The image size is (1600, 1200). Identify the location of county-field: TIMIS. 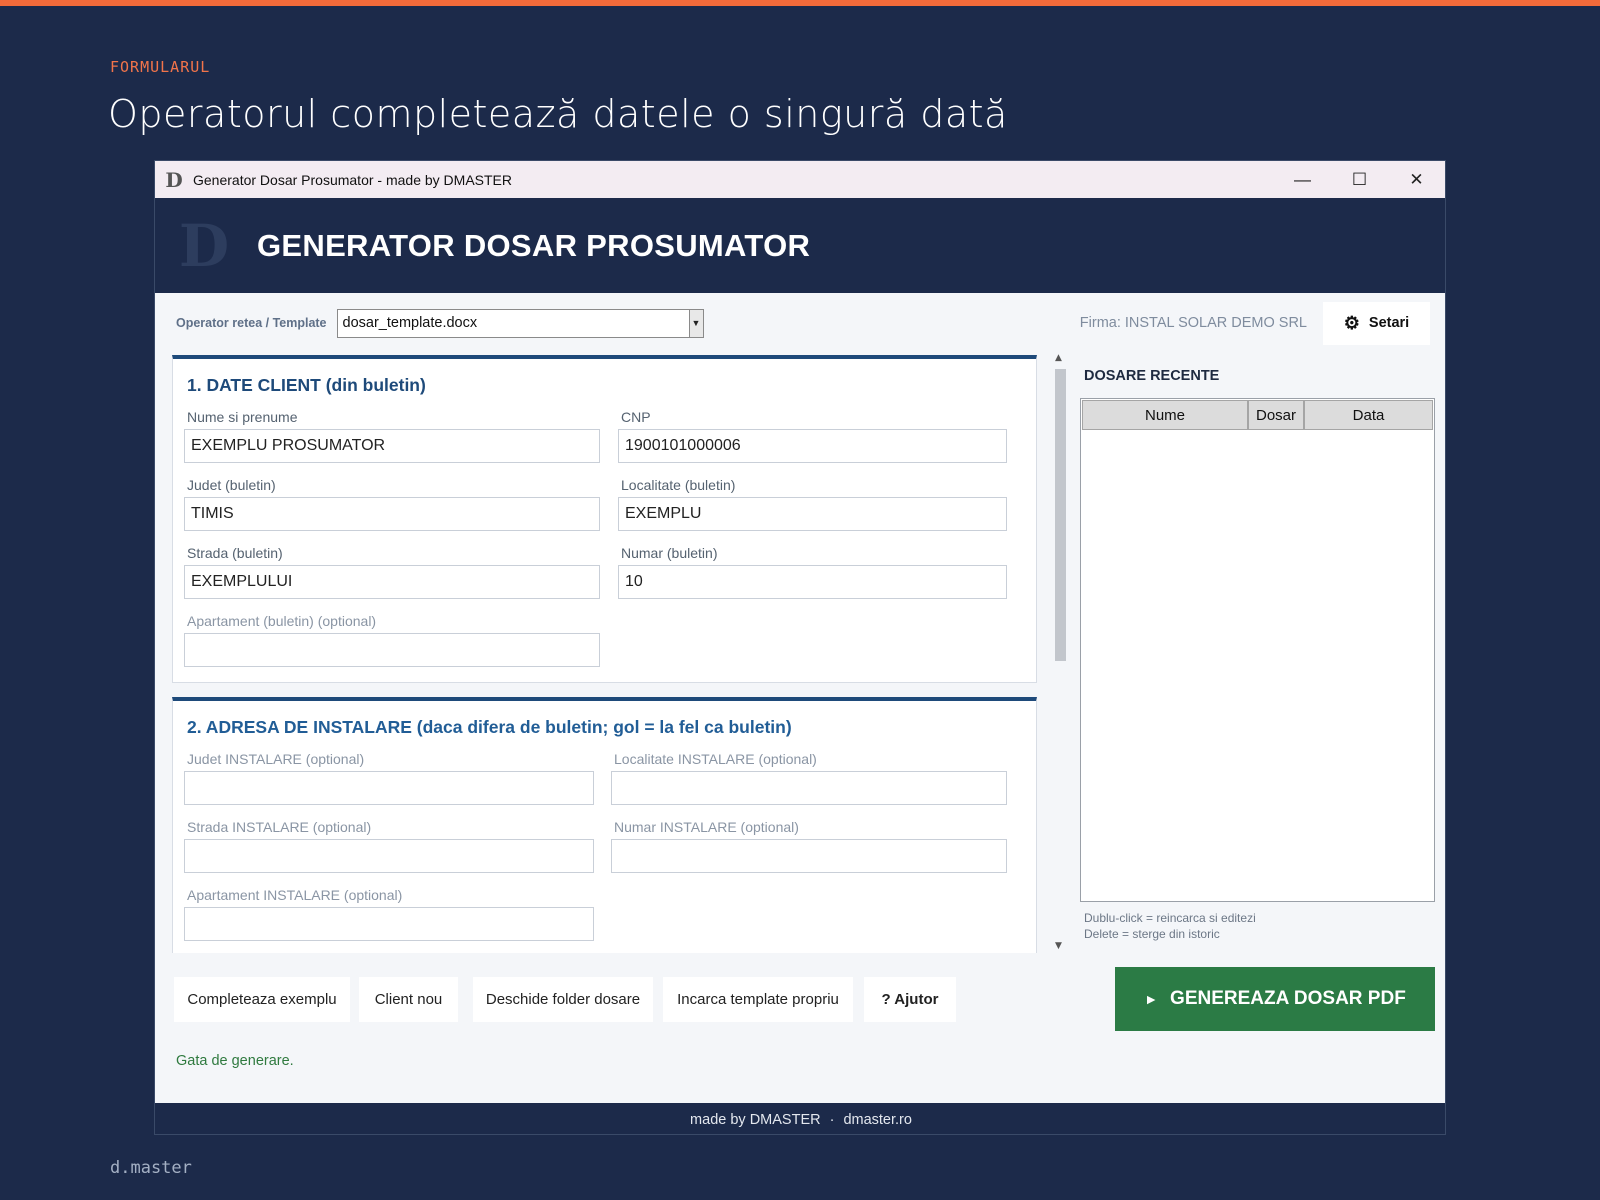
(392, 514).